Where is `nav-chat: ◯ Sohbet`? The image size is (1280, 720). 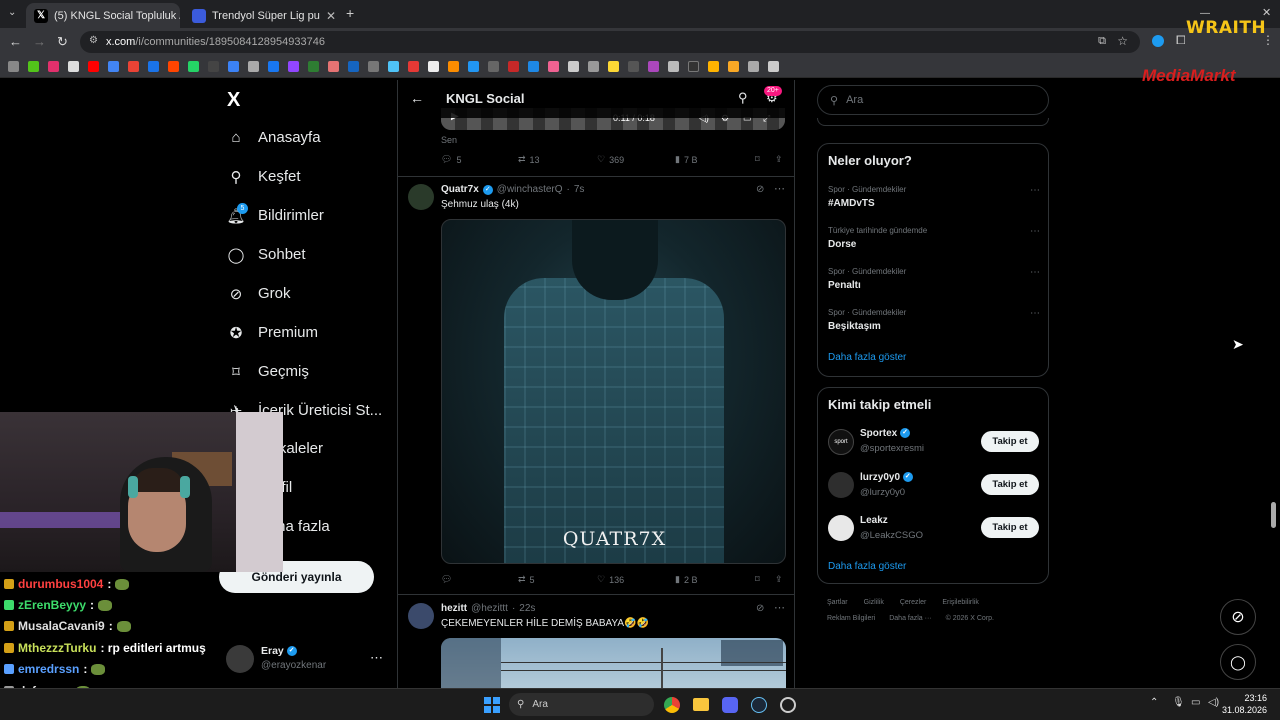
nav-chat: ◯ Sohbet is located at coordinates (267, 255).